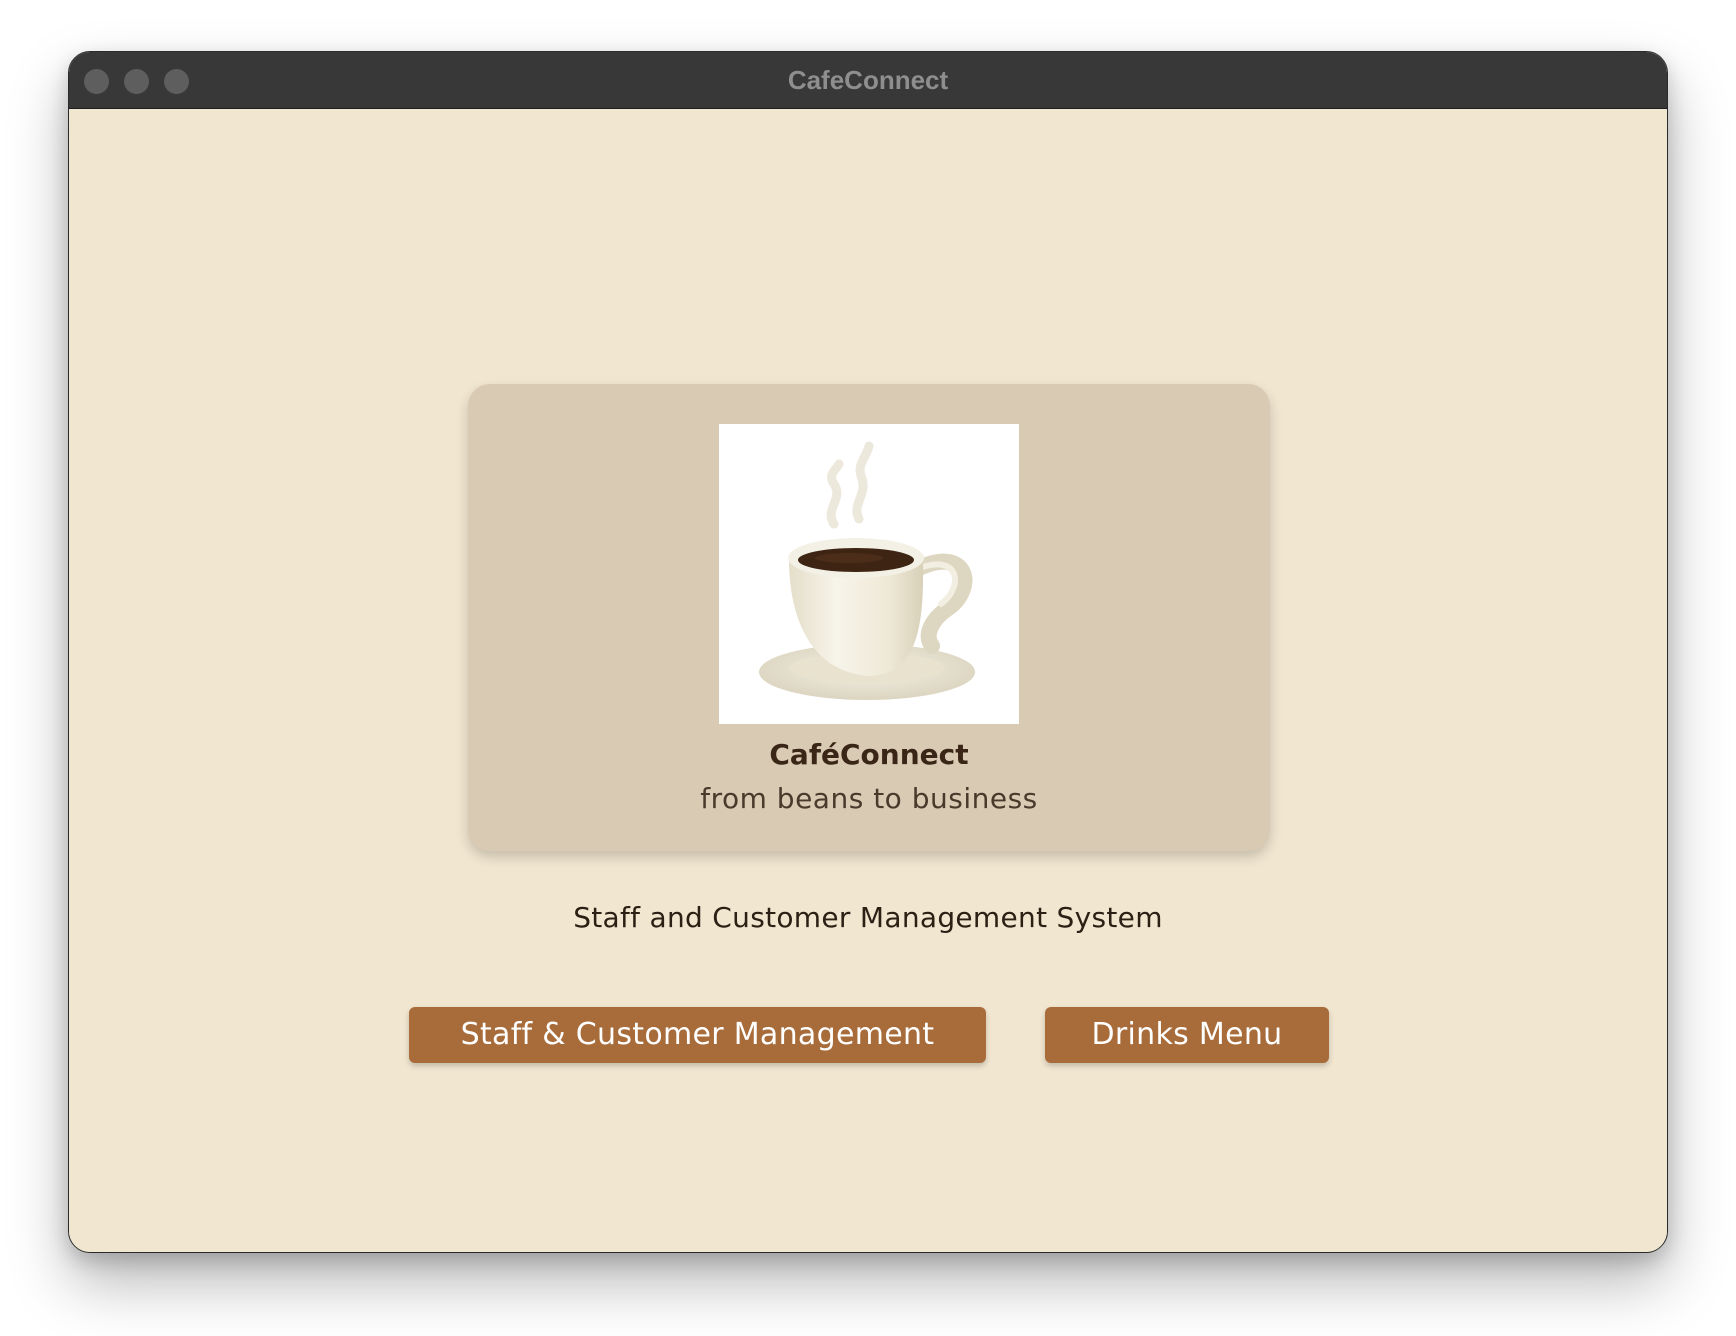  I want to click on title-bar: CafeConnect, so click(868, 80).